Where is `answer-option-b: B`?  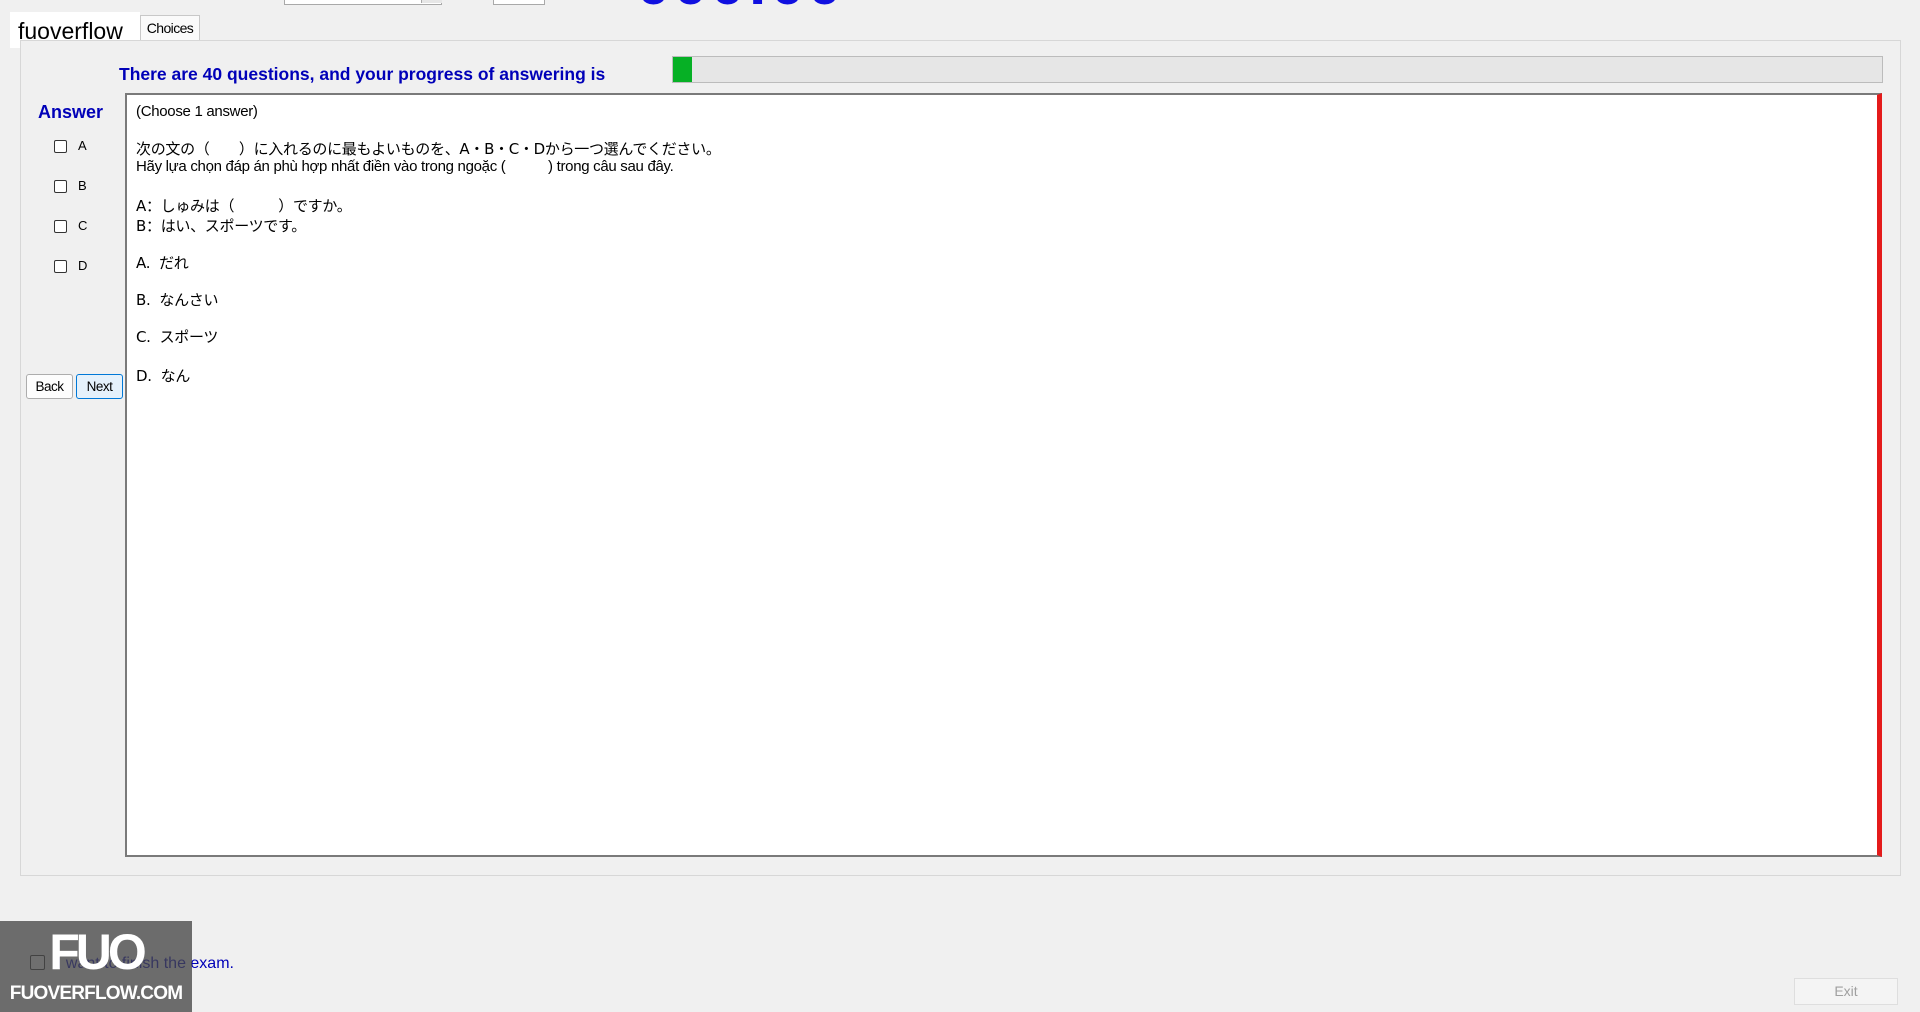
answer-option-b: B is located at coordinates (84, 187).